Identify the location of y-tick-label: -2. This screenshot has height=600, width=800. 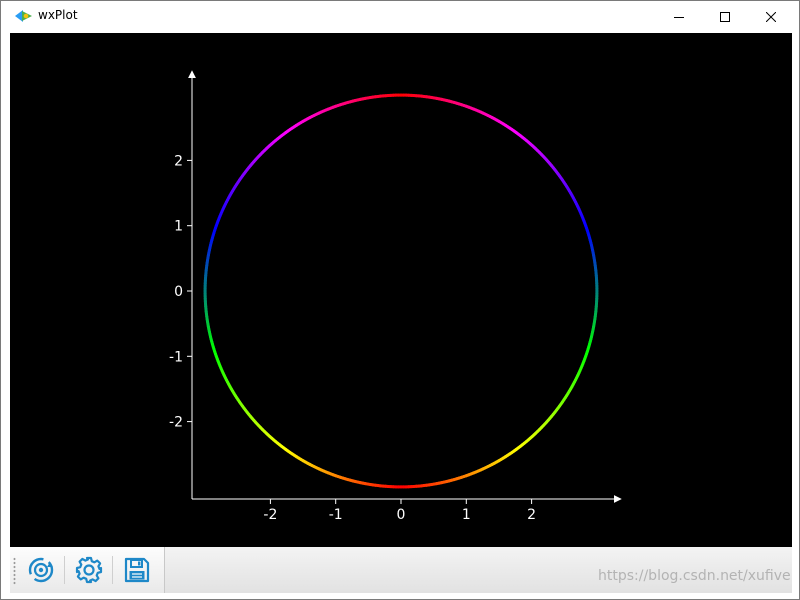
(176, 423).